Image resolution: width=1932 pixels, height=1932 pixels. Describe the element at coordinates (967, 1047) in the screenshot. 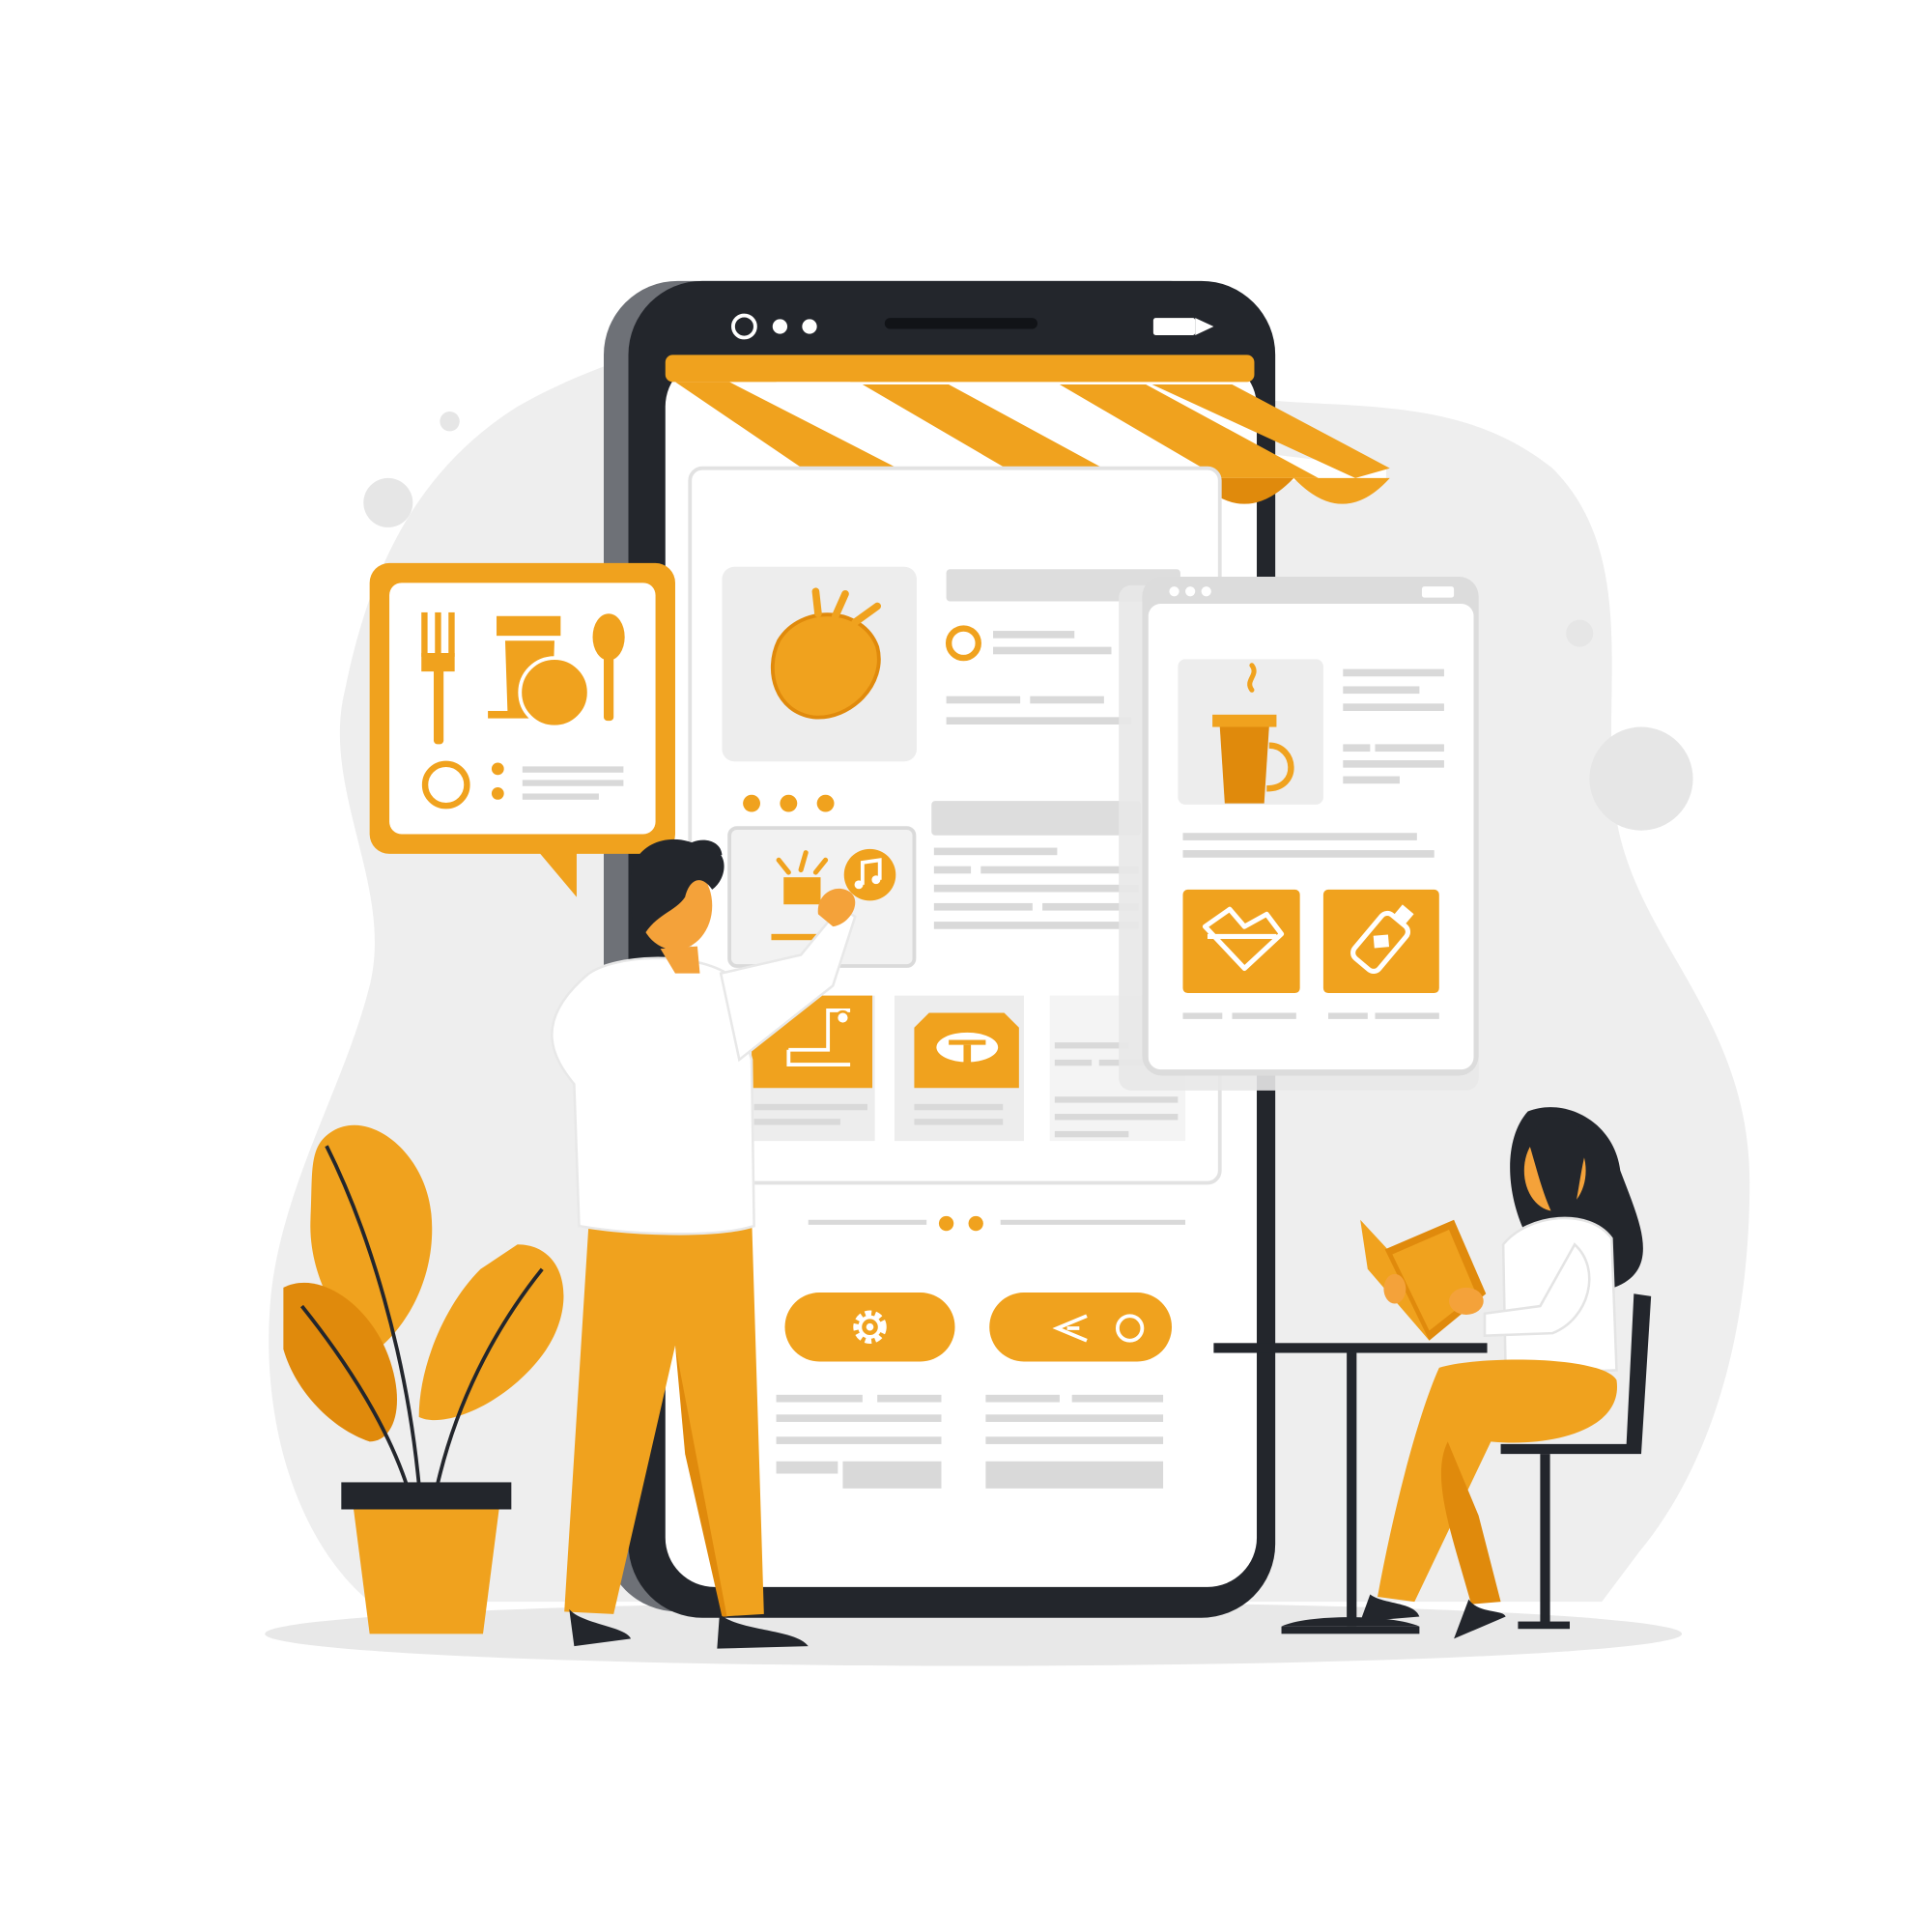

I see `tray-item-icon` at that location.